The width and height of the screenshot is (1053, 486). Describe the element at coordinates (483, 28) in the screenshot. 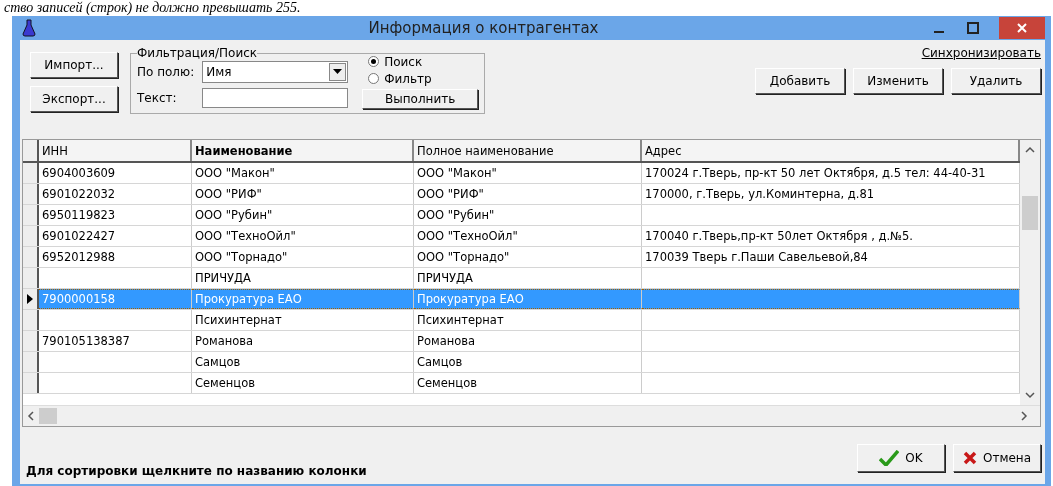

I see `window-title: Информация о контрагентах` at that location.